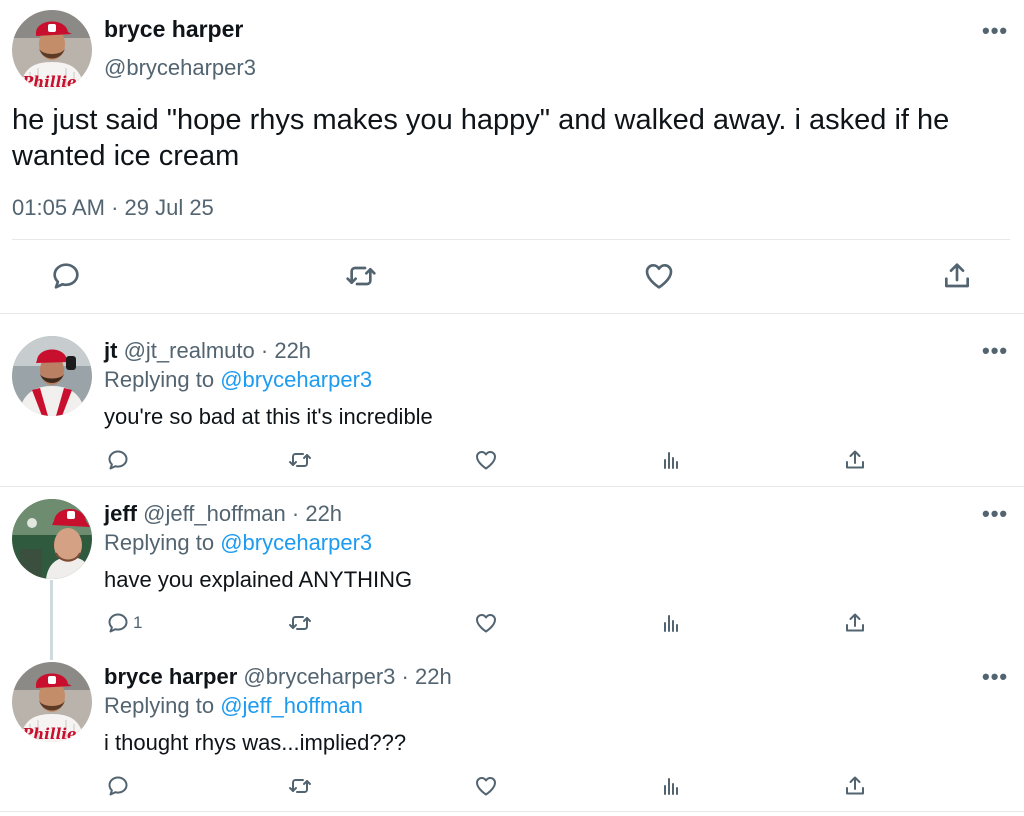 The height and width of the screenshot is (816, 1024). Describe the element at coordinates (511, 239) in the screenshot. I see `divider` at that location.